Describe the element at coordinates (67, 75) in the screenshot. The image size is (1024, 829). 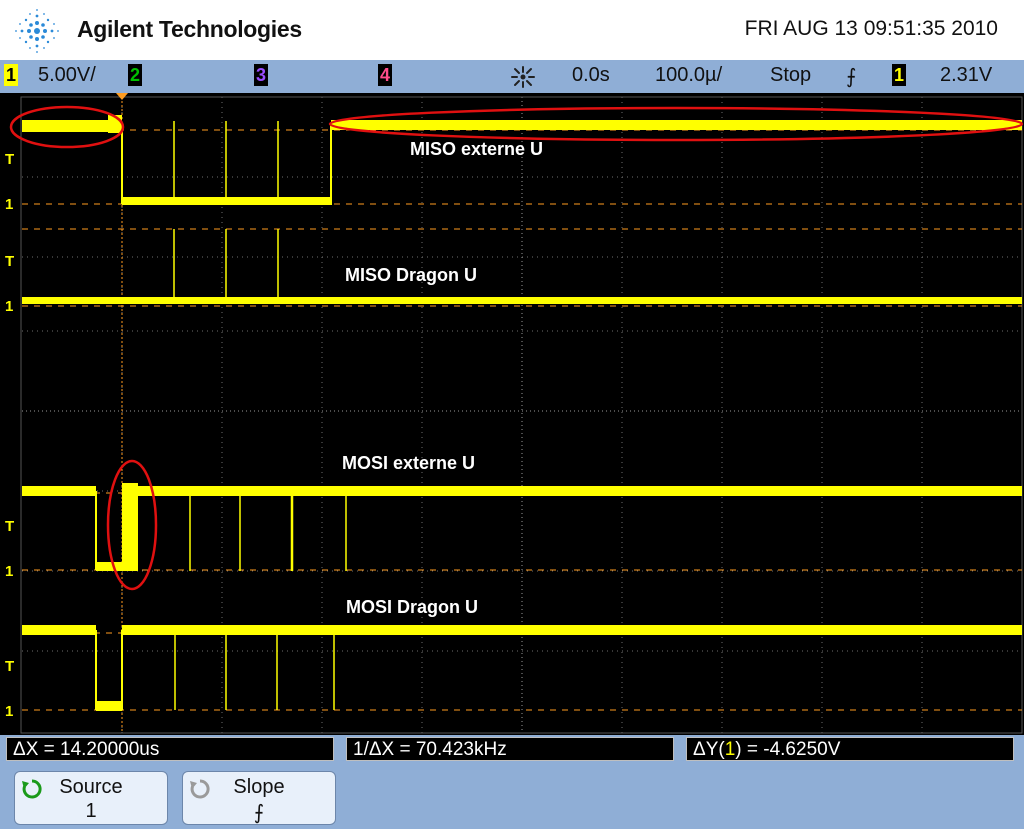
I see `channel-1-scale: 5.00V/` at that location.